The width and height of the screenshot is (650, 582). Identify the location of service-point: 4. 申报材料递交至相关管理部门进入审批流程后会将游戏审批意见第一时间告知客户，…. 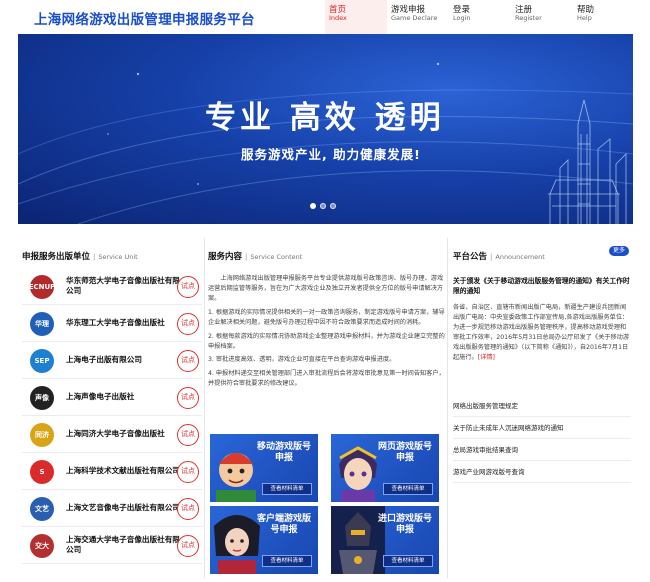
(326, 379).